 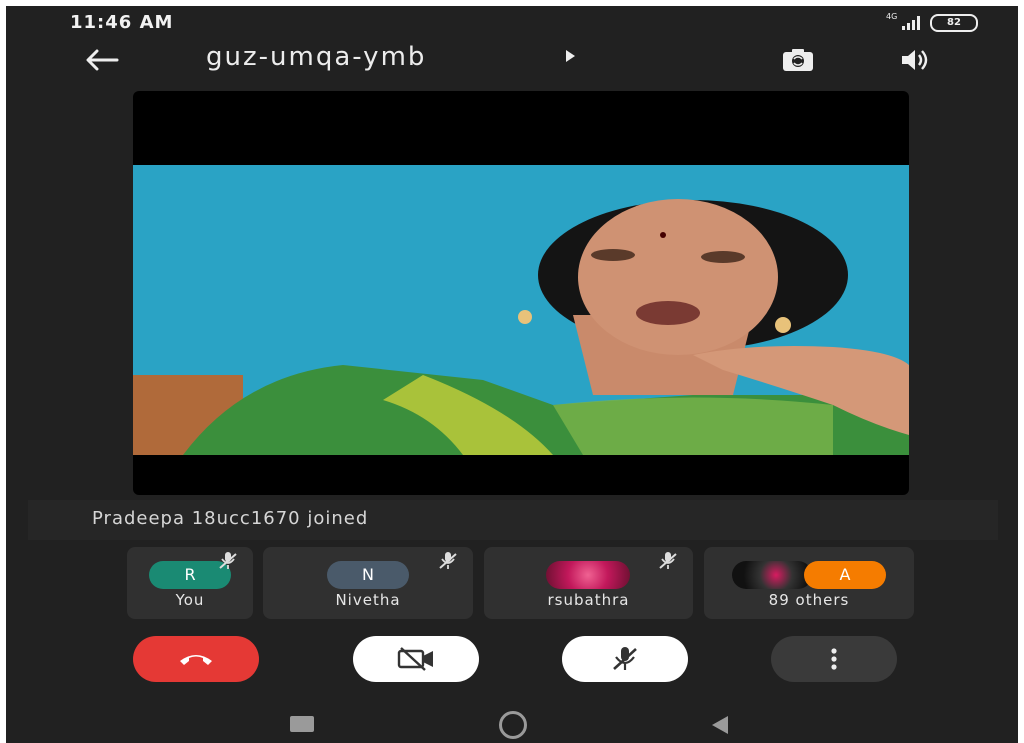 I want to click on camera-off-icon, so click(x=415, y=659).